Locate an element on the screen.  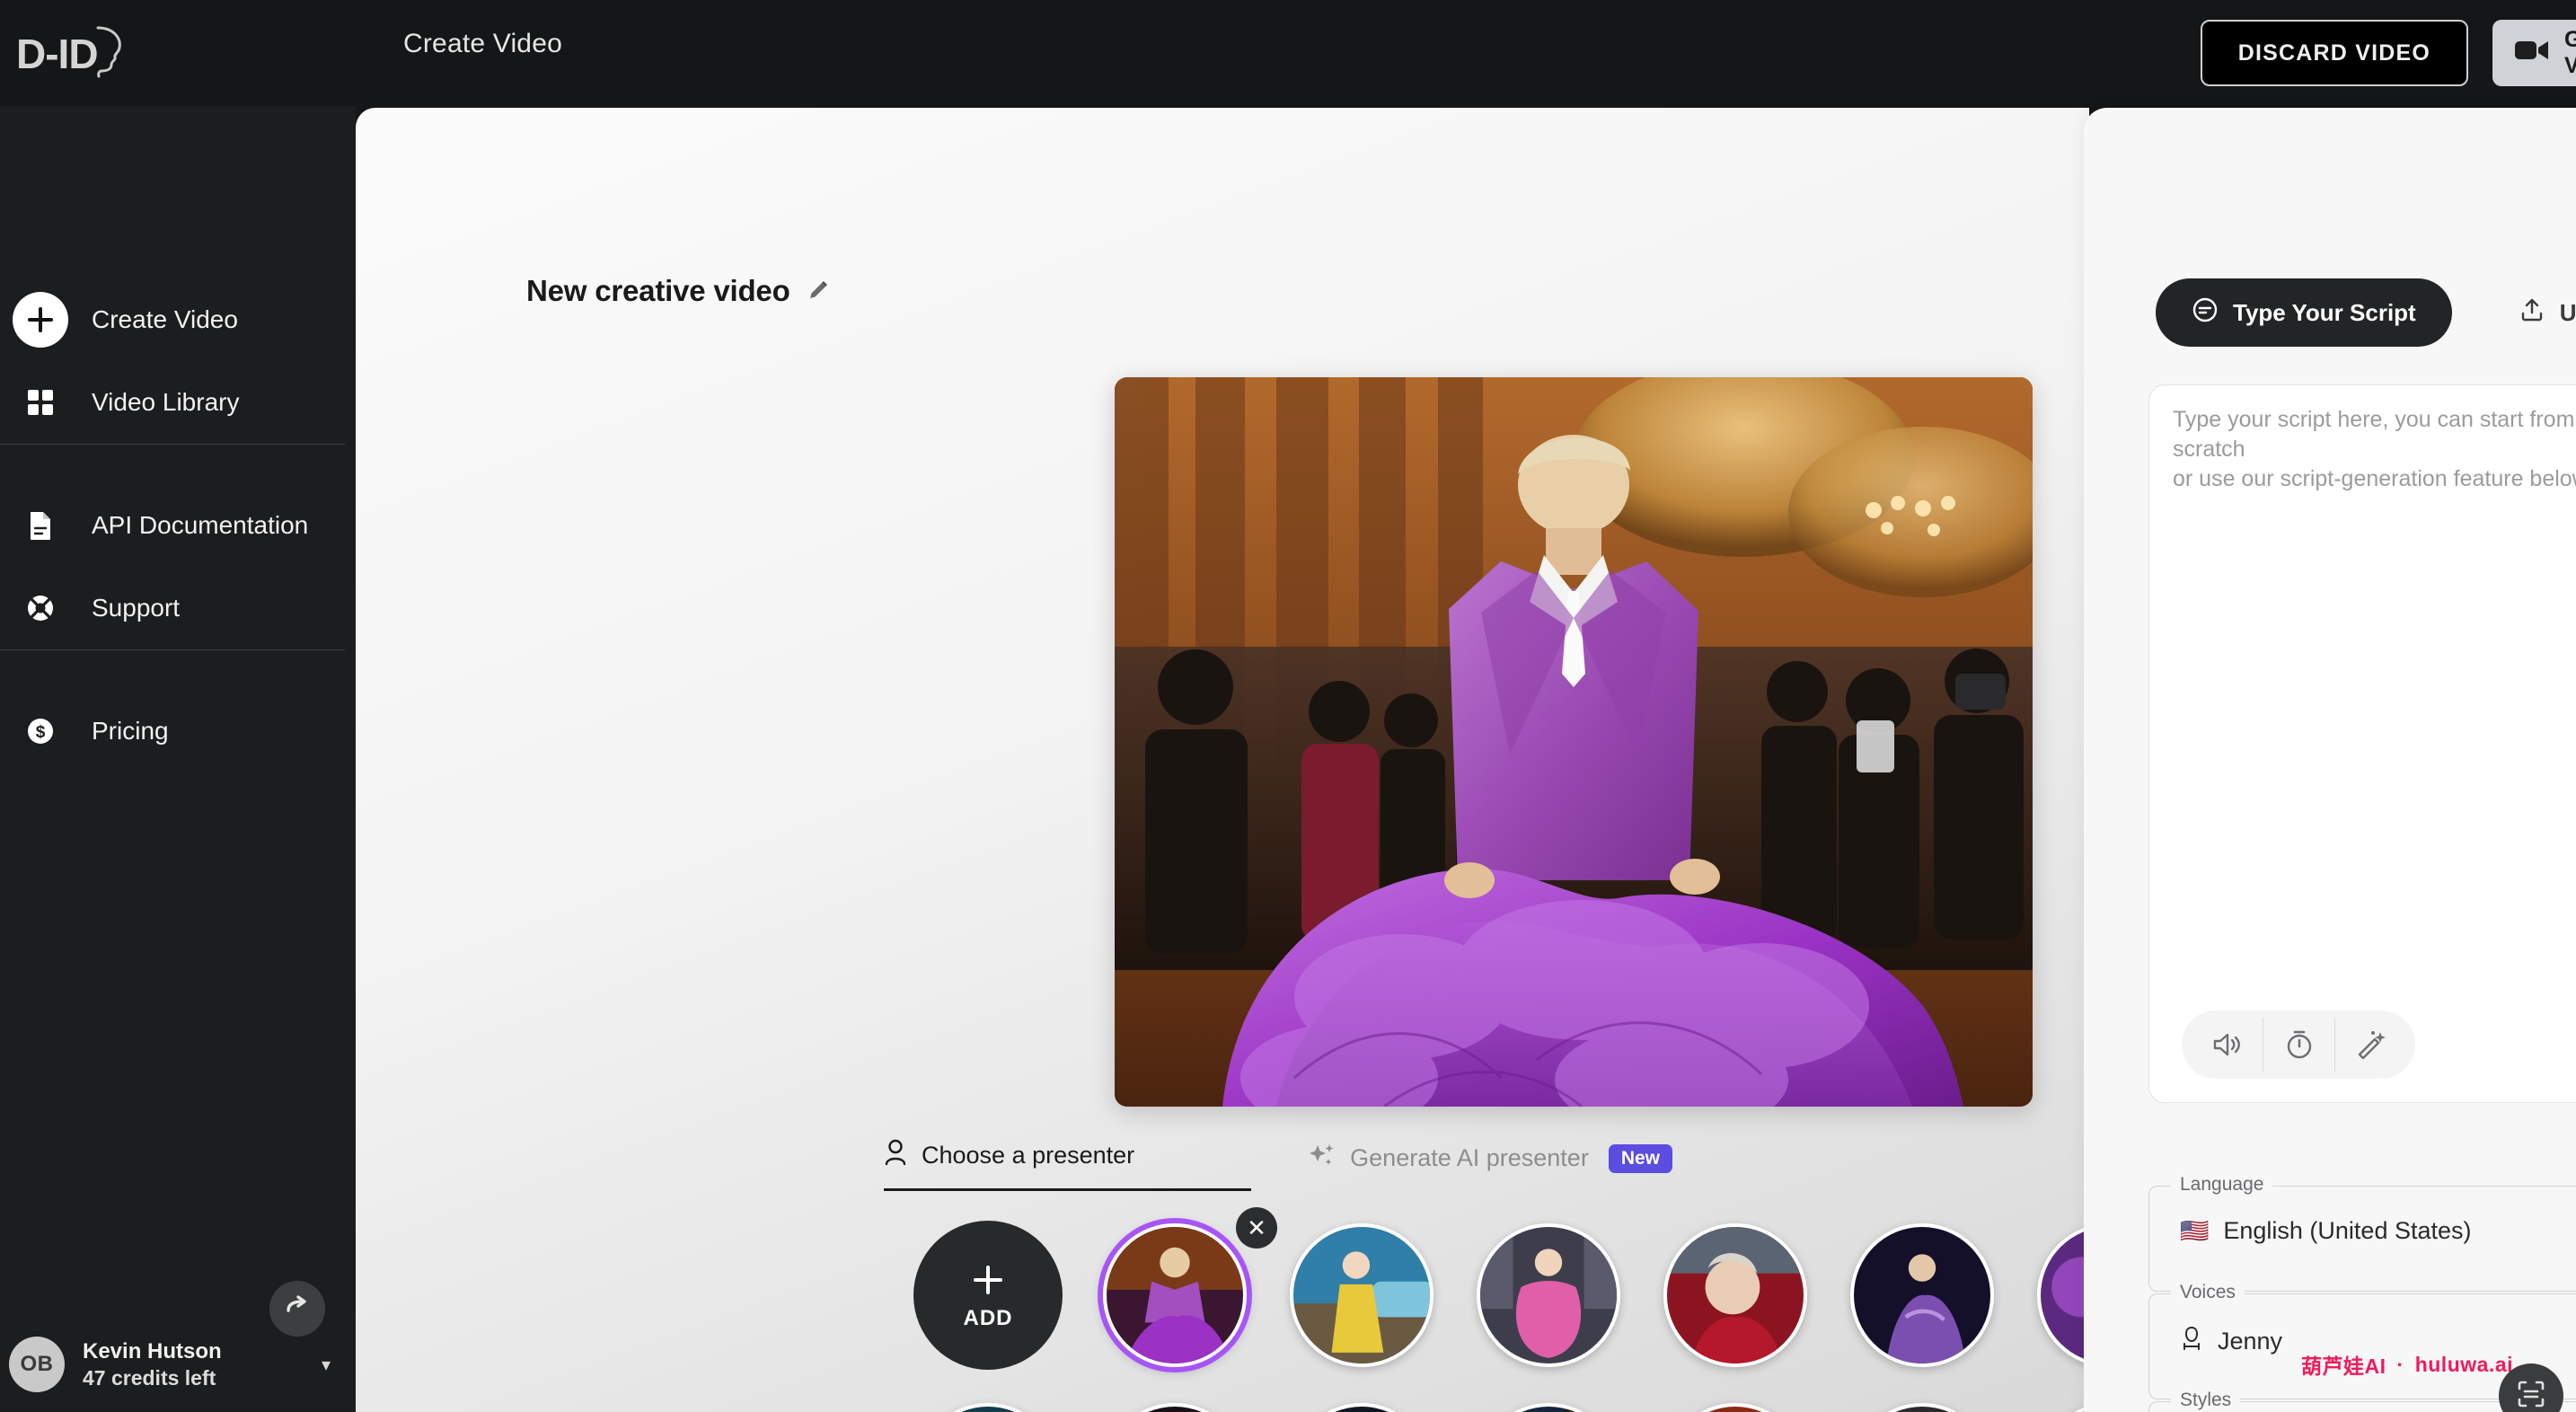
presenter-thumb-white-hair is located at coordinates (2063, 1407).